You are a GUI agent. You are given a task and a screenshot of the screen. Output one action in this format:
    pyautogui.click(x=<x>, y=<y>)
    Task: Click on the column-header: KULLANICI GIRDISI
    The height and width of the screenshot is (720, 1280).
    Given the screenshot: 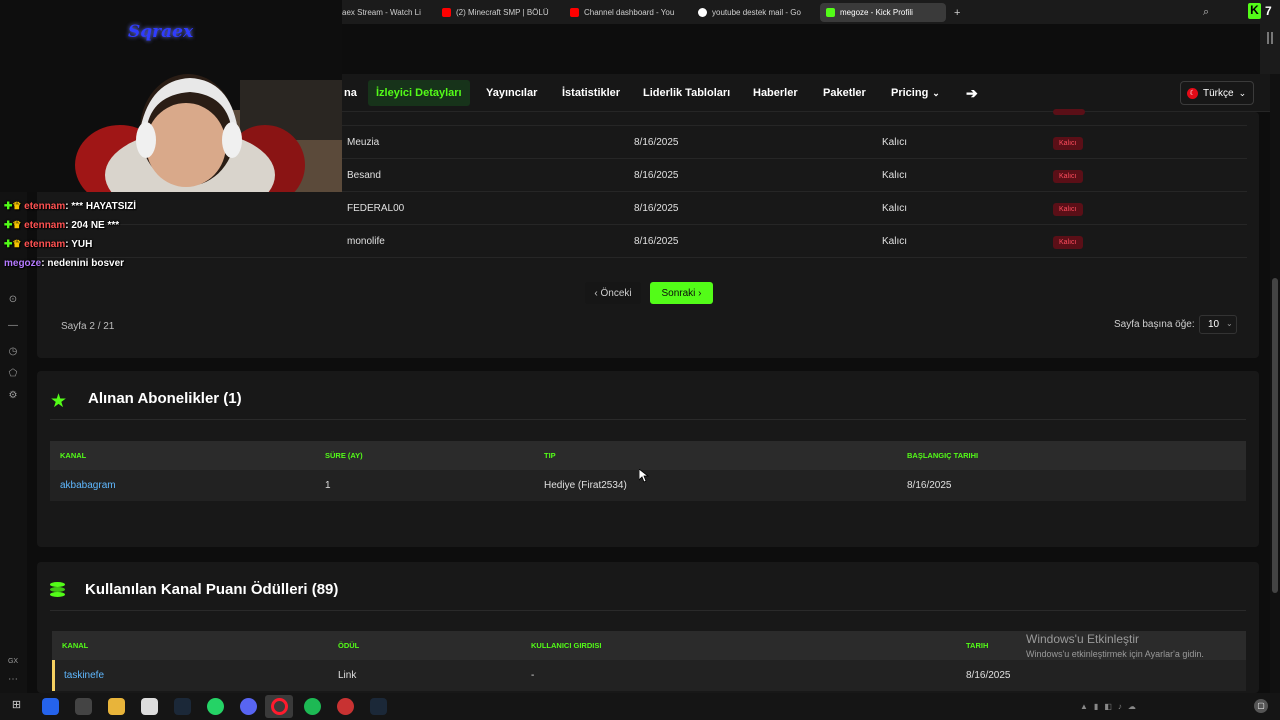 What is the action you would take?
    pyautogui.click(x=566, y=645)
    